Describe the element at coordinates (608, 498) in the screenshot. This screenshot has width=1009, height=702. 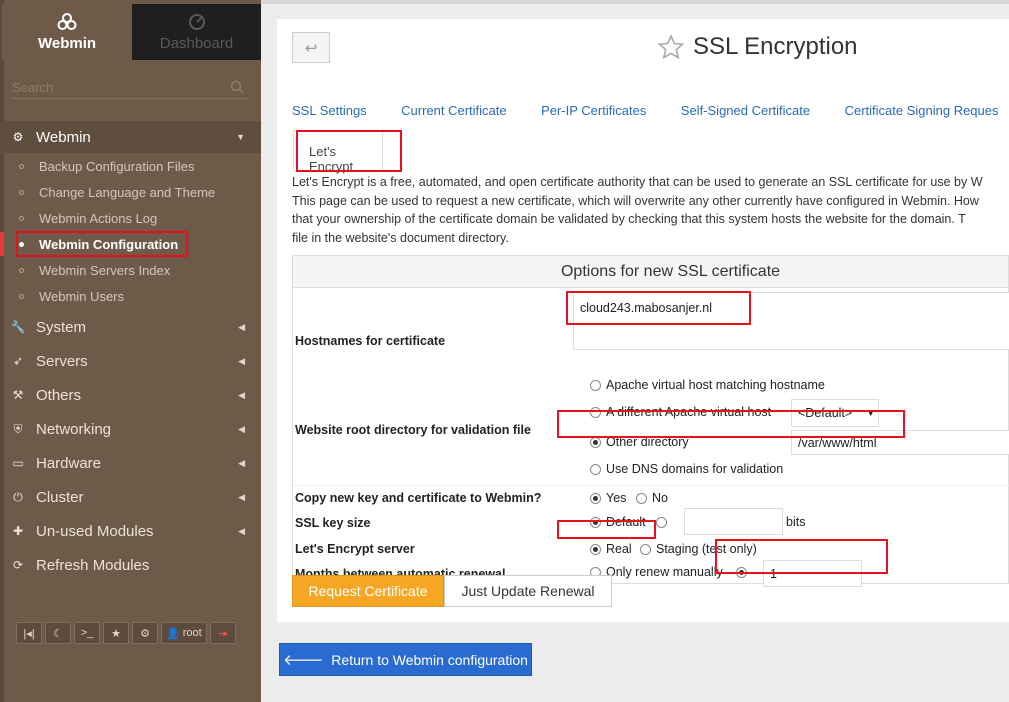
I see `copy-yes-option: Yes` at that location.